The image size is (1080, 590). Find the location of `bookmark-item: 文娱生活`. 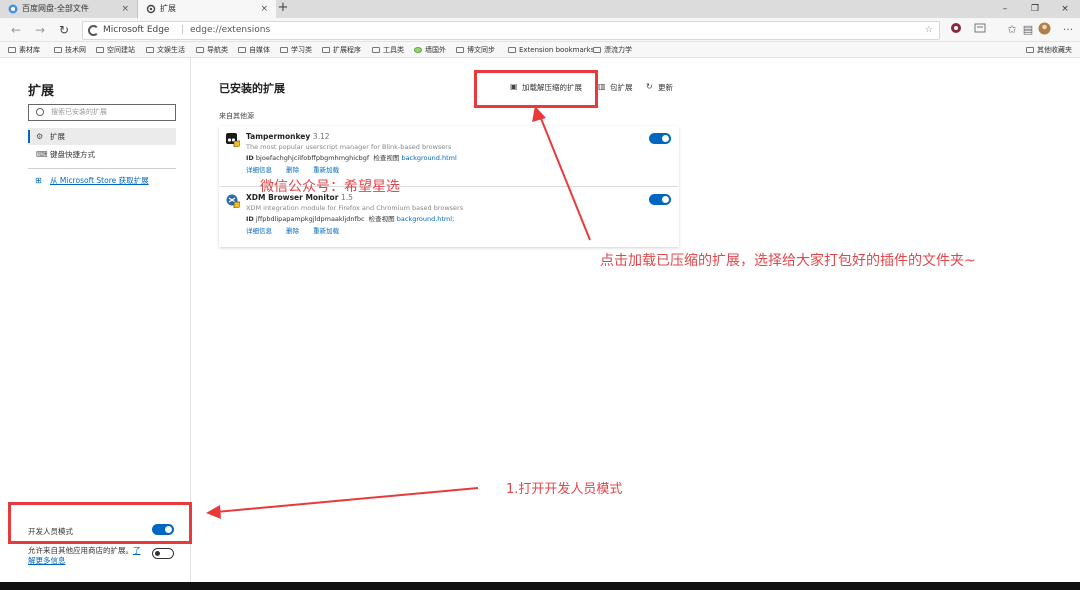

bookmark-item: 文娱生活 is located at coordinates (165, 50).